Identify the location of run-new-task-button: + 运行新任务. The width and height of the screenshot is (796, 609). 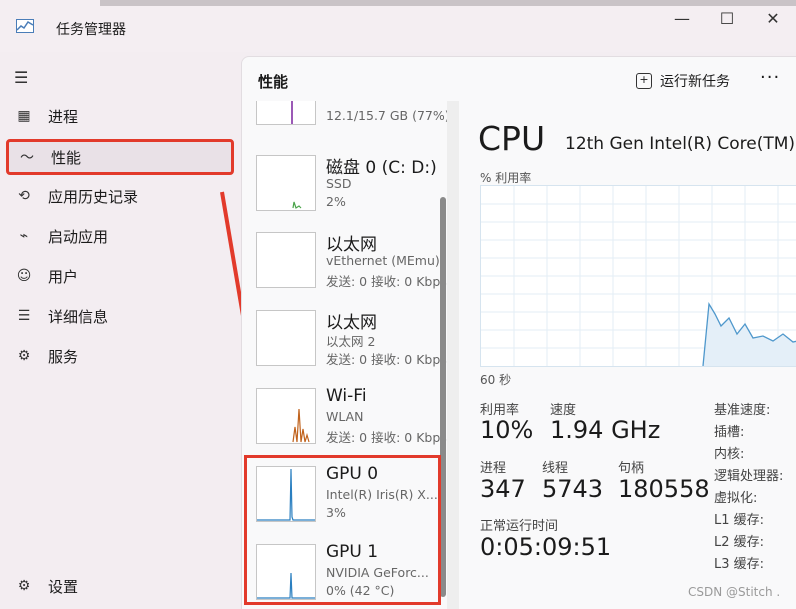
(683, 81).